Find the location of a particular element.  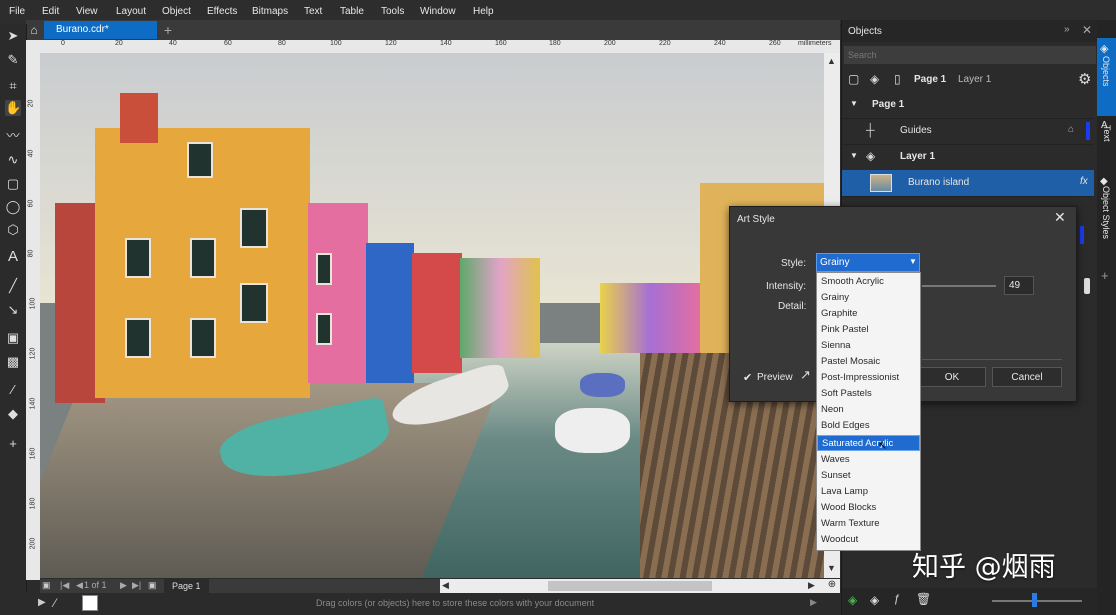

option-smooth-acrylic: Smooth Acrylic is located at coordinates (868, 282).